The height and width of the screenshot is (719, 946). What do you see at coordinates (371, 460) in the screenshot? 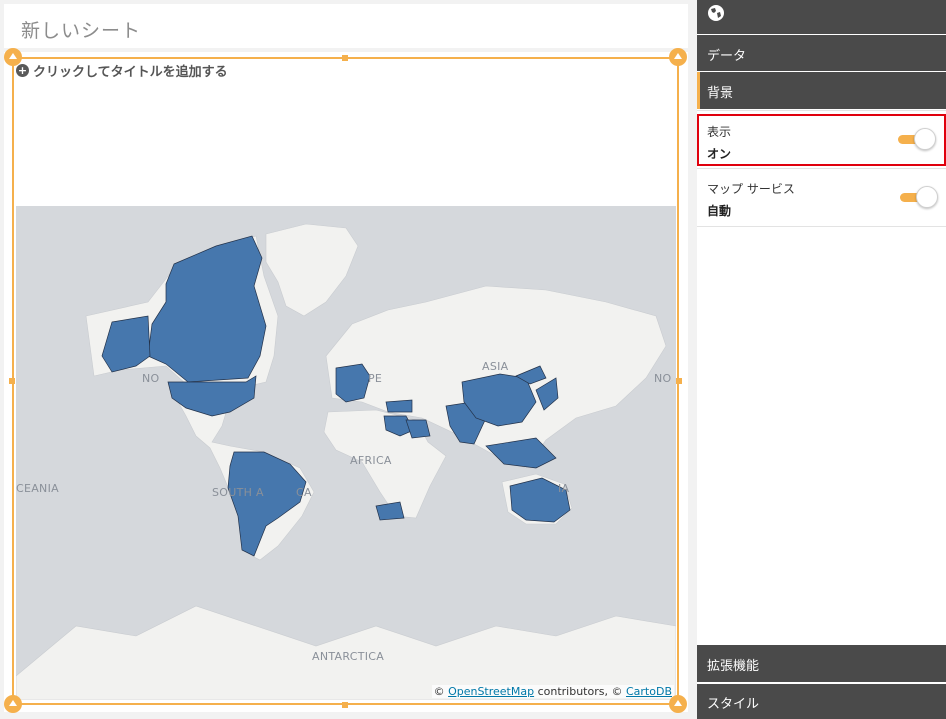
I see `map-label-africa: AFRICA` at bounding box center [371, 460].